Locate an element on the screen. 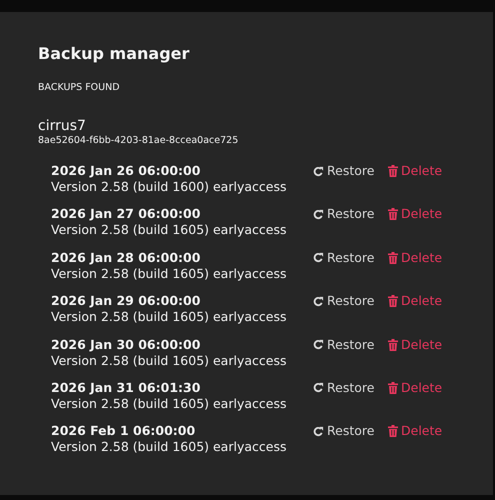  backup-date: 2026 Jan 29 06:00:00 is located at coordinates (126, 301).